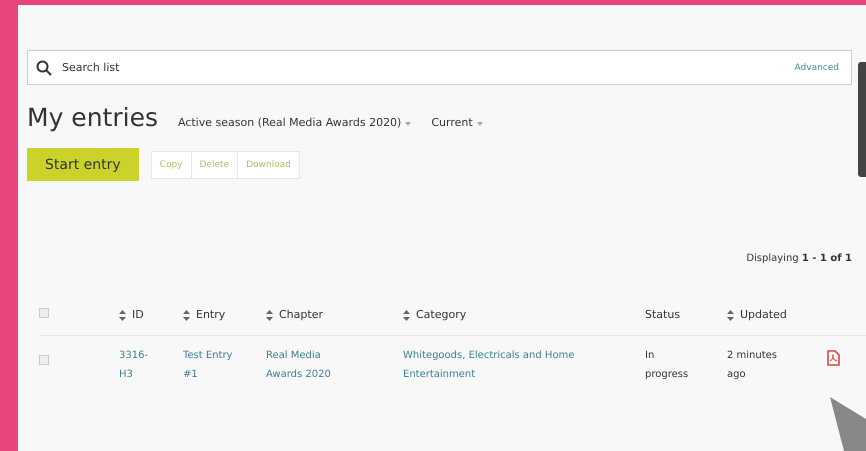 Image resolution: width=866 pixels, height=451 pixels. Describe the element at coordinates (295, 122) in the screenshot. I see `filter-dropdown: Active season (Real Media Awards 2020)` at that location.